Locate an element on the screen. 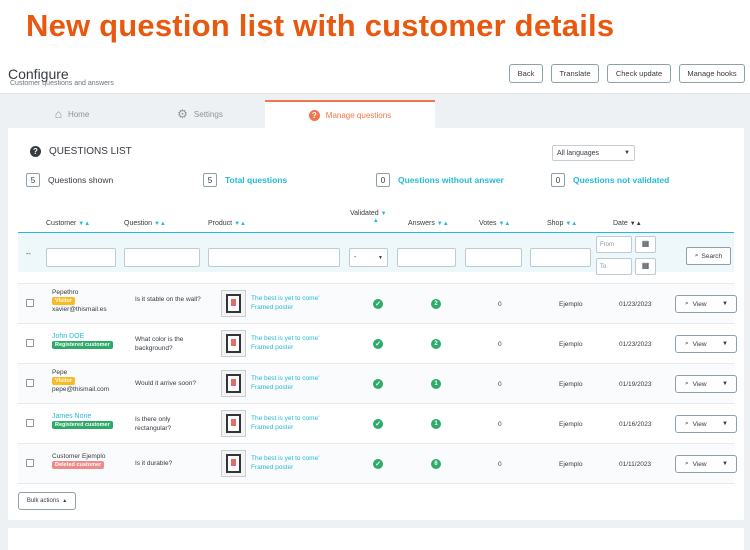 The width and height of the screenshot is (750, 550). translate-button: Translate is located at coordinates (575, 73).